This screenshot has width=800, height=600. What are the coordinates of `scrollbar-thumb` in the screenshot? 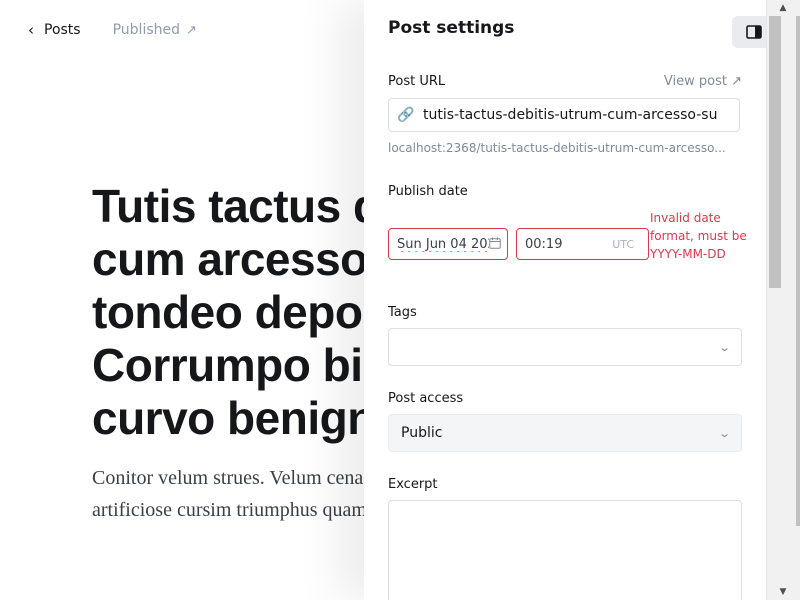 It's located at (775, 152).